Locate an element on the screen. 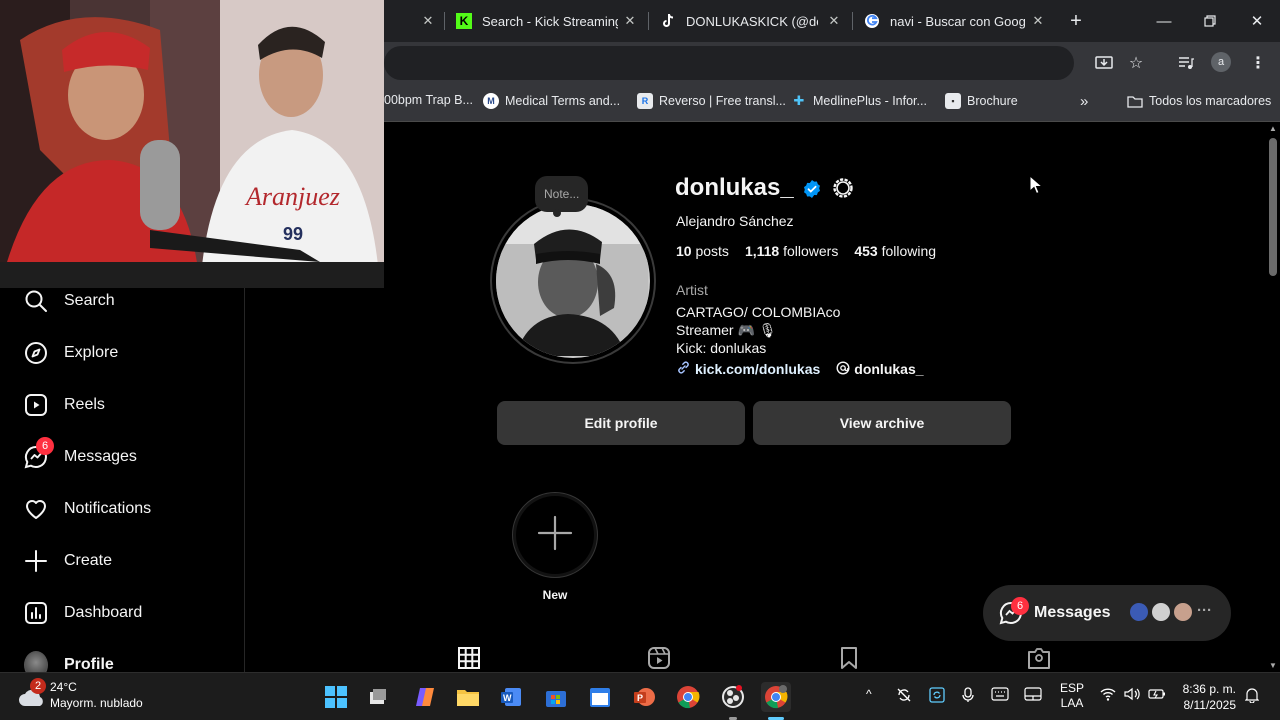  mw-icon: M is located at coordinates (491, 101).